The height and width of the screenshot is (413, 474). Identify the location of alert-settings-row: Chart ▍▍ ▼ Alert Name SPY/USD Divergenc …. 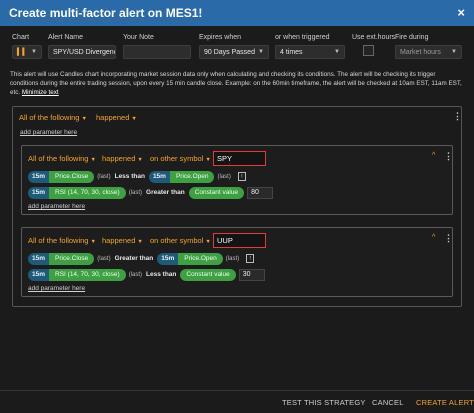
(237, 48).